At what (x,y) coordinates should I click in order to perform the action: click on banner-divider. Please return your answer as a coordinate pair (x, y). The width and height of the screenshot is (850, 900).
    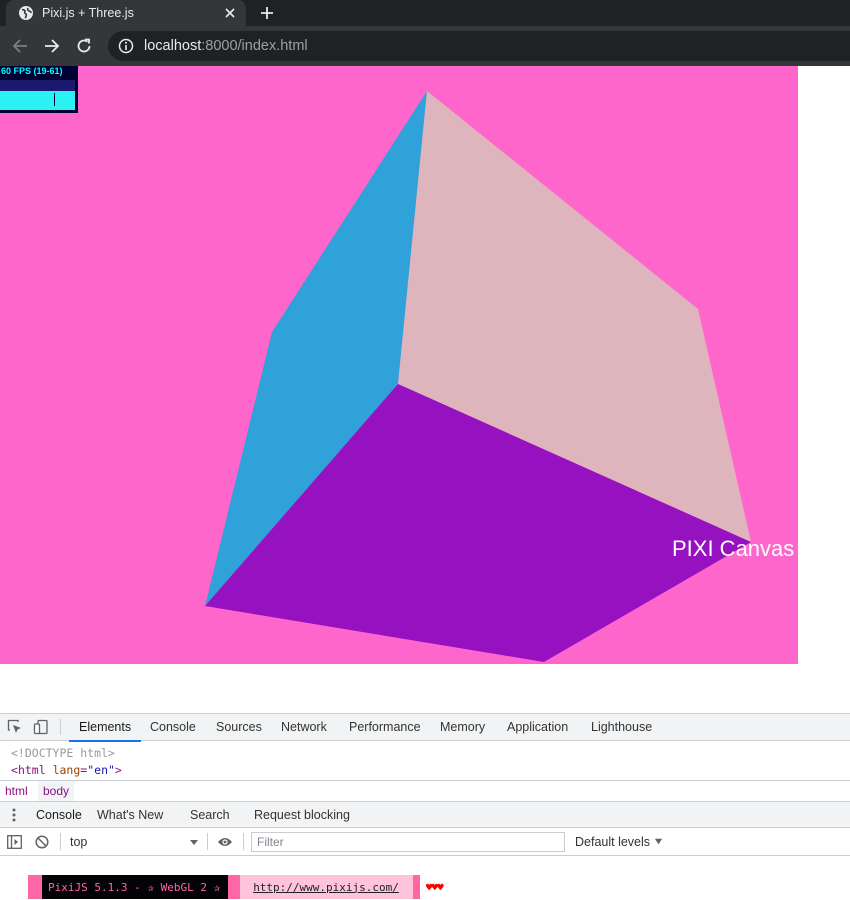
    Looking at the image, I should click on (234, 887).